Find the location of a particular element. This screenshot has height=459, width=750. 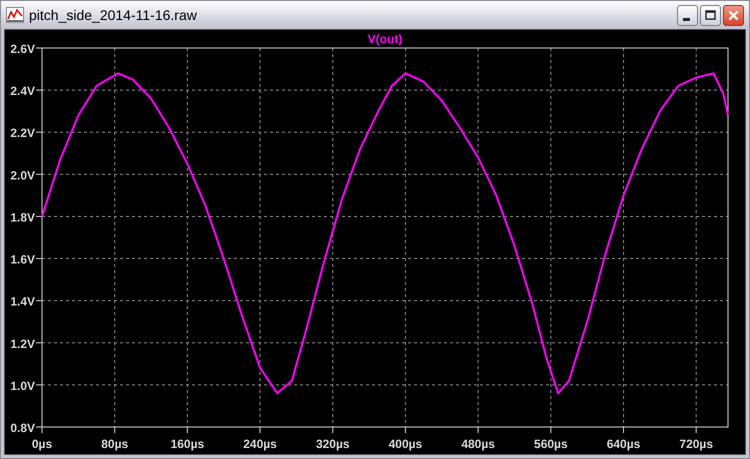

tick-label: 2.2V is located at coordinates (22, 133).